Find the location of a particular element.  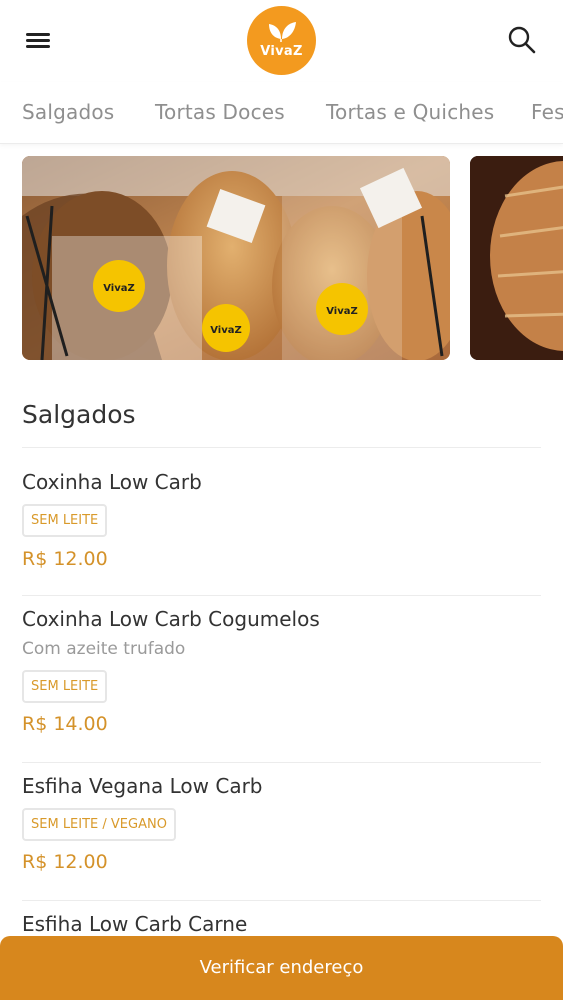

logo-text: VivaZ is located at coordinates (281, 51).